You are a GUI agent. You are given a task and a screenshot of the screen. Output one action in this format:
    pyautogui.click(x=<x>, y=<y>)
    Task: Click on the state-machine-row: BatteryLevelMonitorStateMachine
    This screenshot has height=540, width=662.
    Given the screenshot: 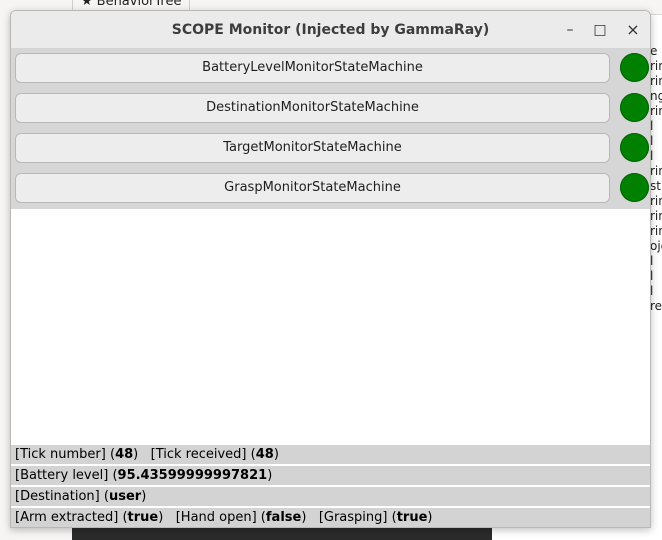 What is the action you would take?
    pyautogui.click(x=330, y=73)
    